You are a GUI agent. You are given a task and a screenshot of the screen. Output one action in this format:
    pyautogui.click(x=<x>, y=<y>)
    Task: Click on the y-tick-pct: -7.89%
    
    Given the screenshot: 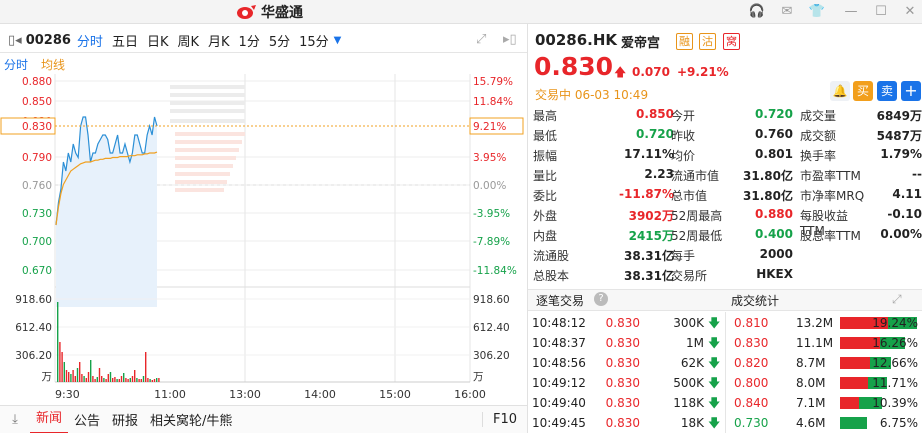 What is the action you would take?
    pyautogui.click(x=491, y=242)
    